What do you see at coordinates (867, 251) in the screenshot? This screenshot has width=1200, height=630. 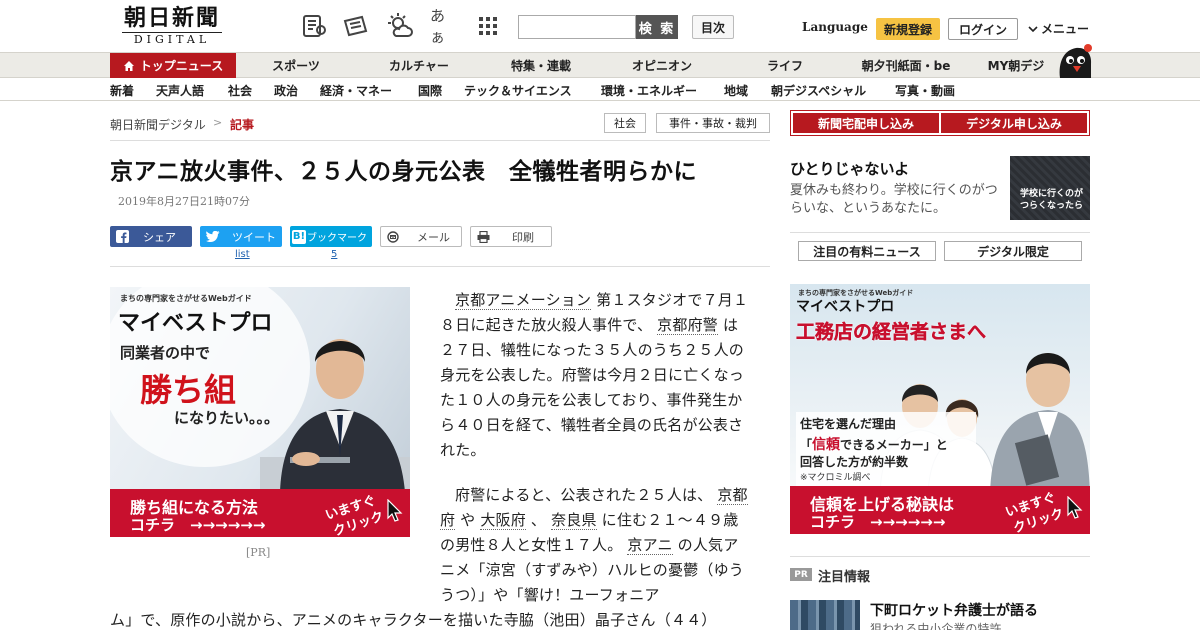 I see `tab-paid-news: 注目の有料ニュース` at bounding box center [867, 251].